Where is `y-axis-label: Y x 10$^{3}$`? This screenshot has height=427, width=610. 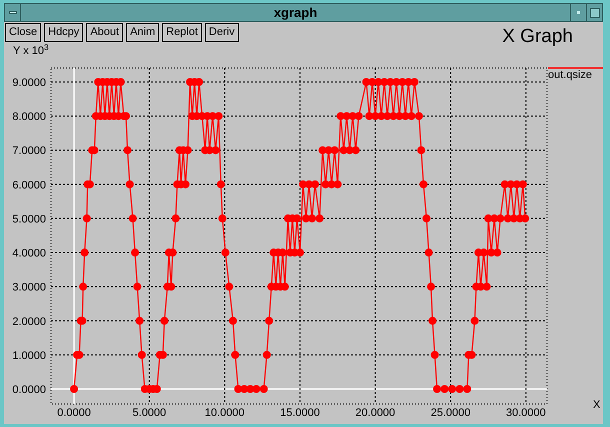 y-axis-label: Y x 10$^{3}$ is located at coordinates (31, 51).